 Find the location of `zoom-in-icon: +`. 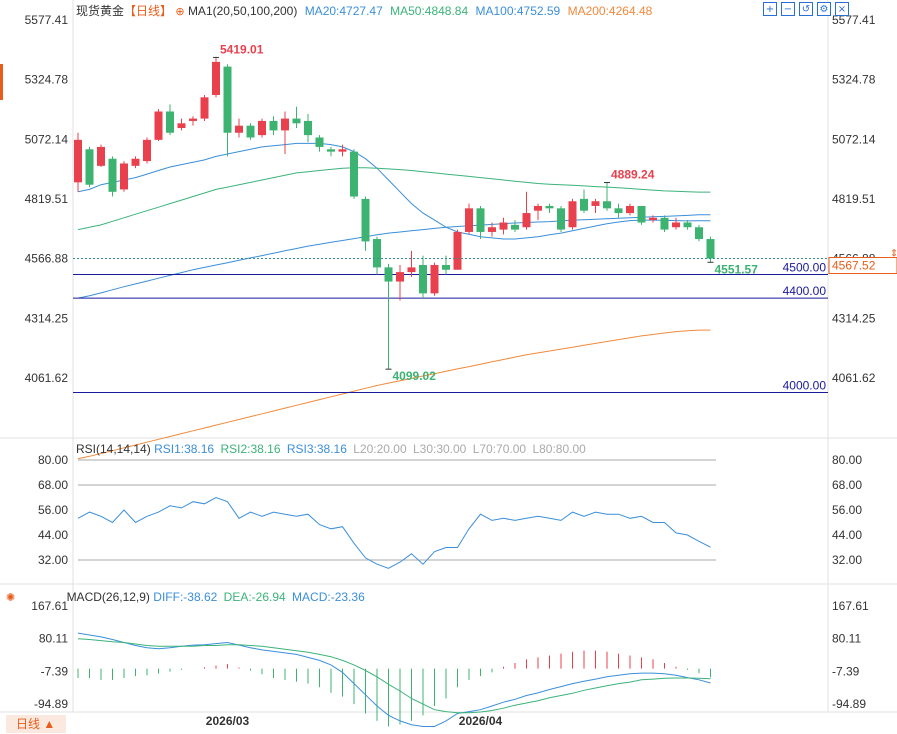

zoom-in-icon: + is located at coordinates (770, 9).